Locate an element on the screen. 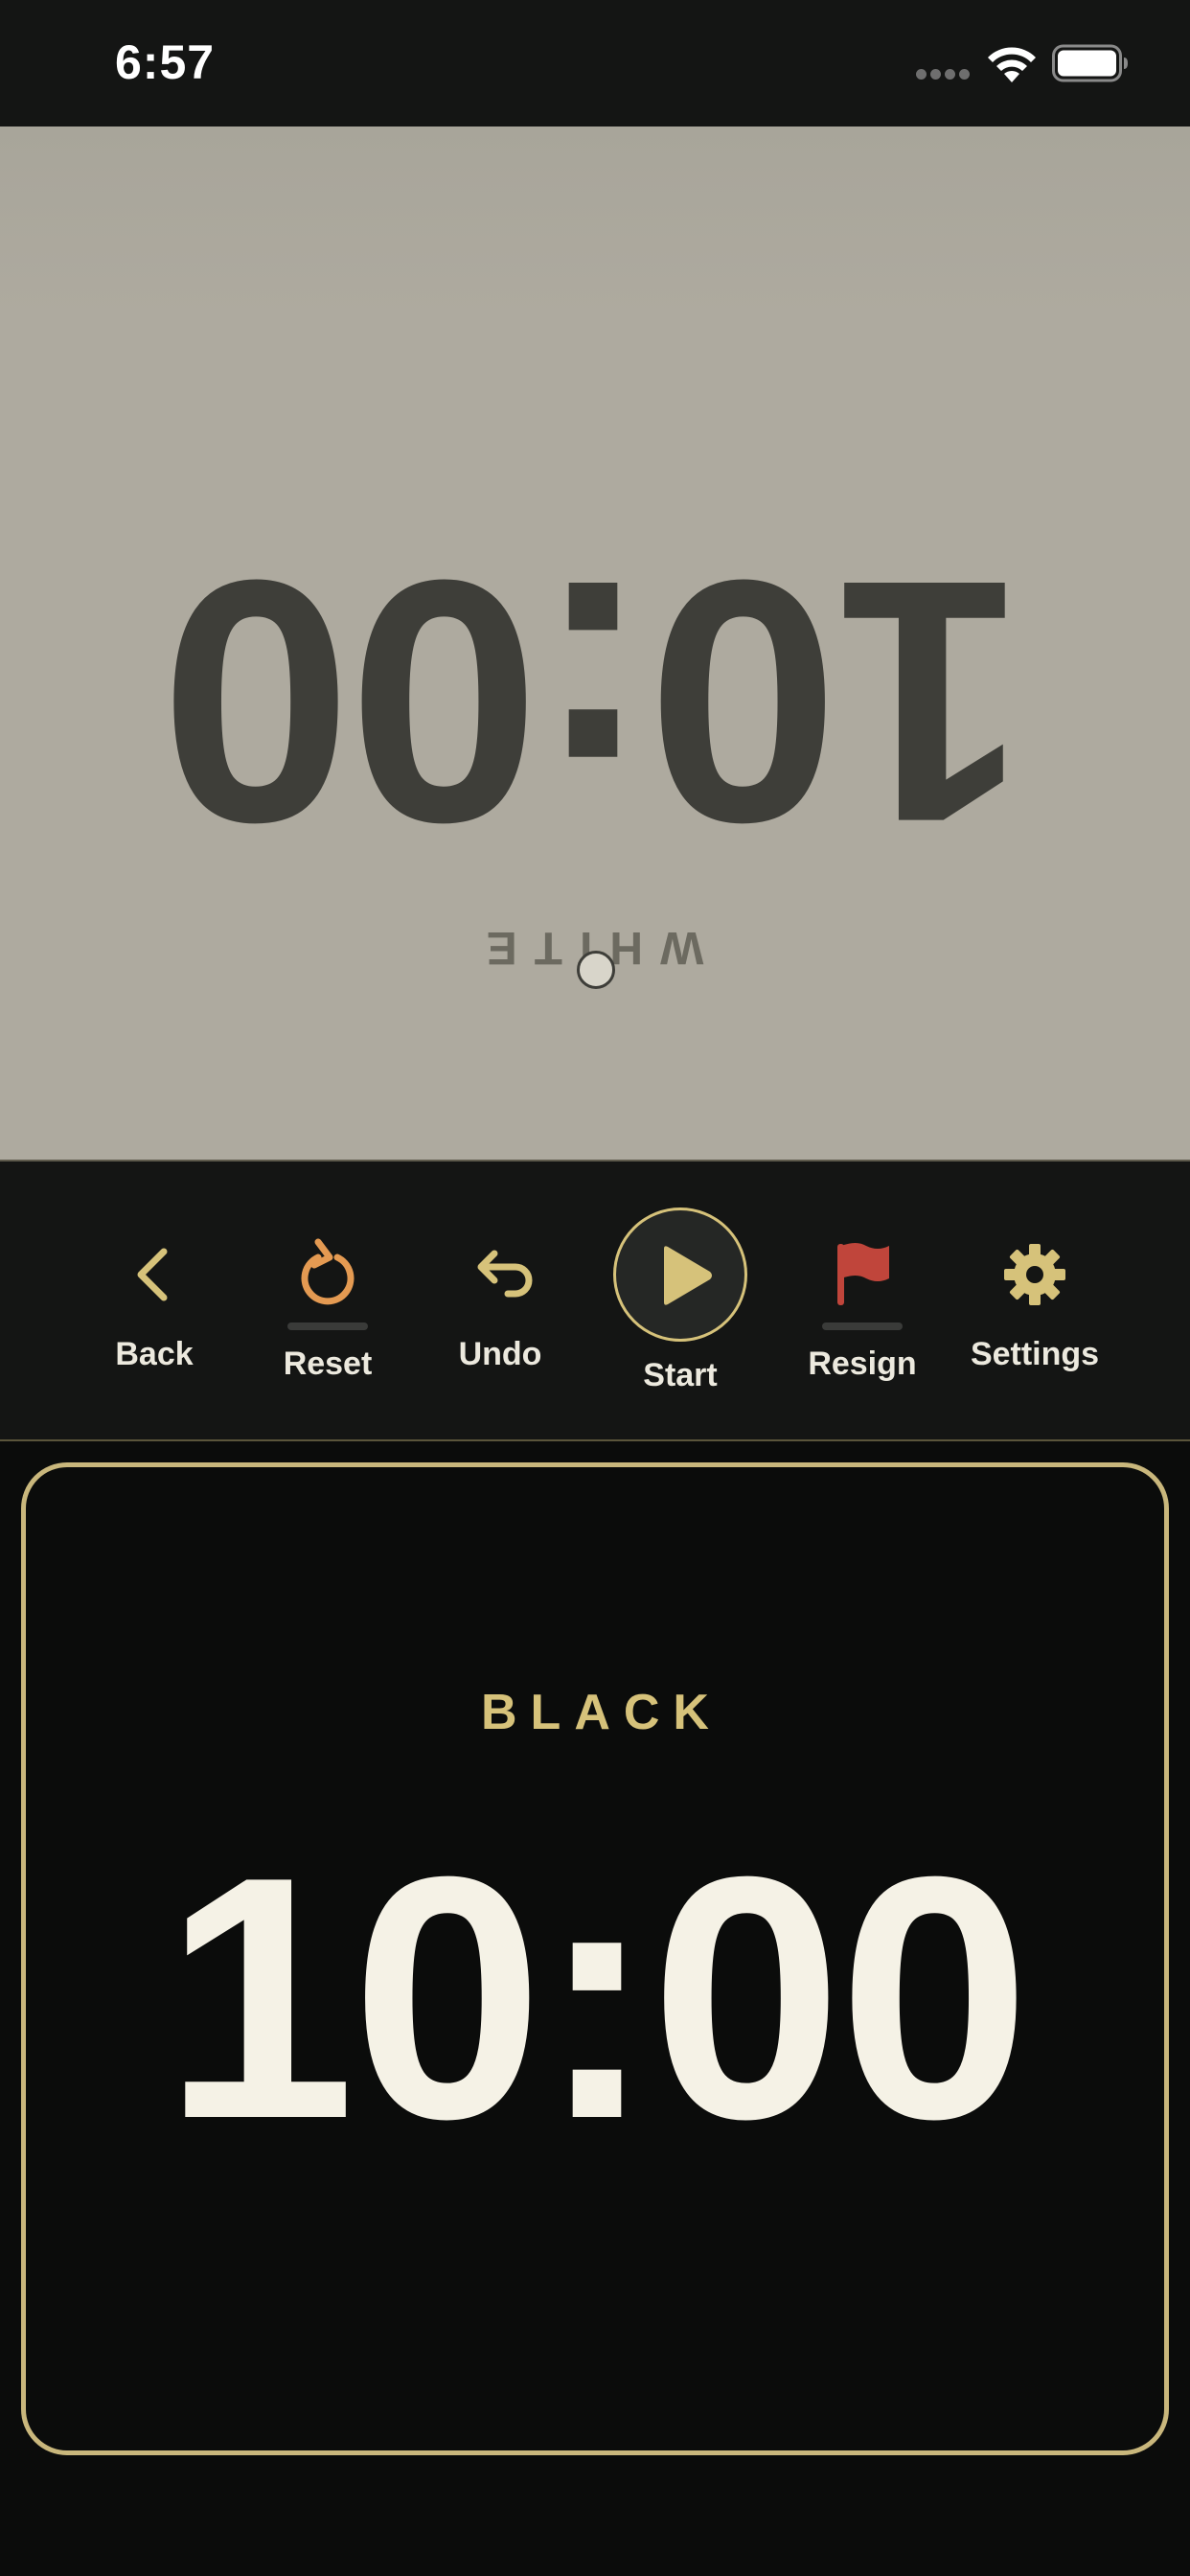  flag-icon is located at coordinates (863, 1274).